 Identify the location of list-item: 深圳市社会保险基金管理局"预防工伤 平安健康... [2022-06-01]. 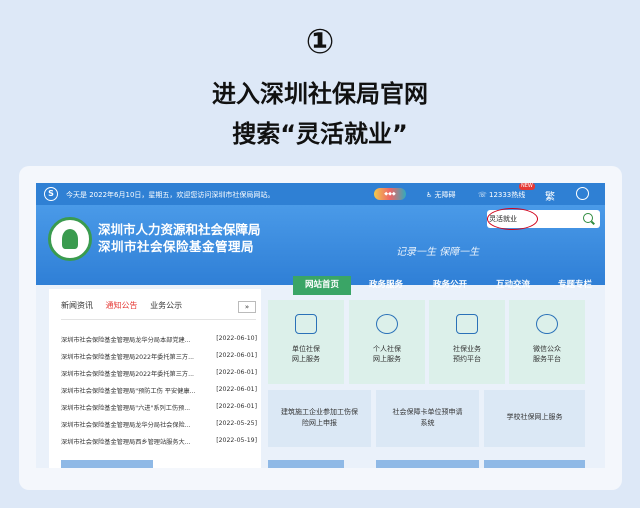
(159, 392).